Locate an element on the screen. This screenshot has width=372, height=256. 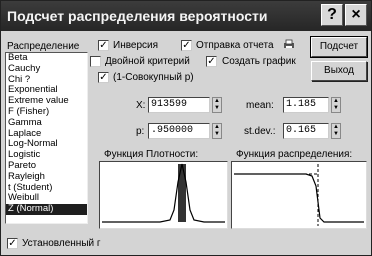
cumulative-chart is located at coordinates (299, 195).